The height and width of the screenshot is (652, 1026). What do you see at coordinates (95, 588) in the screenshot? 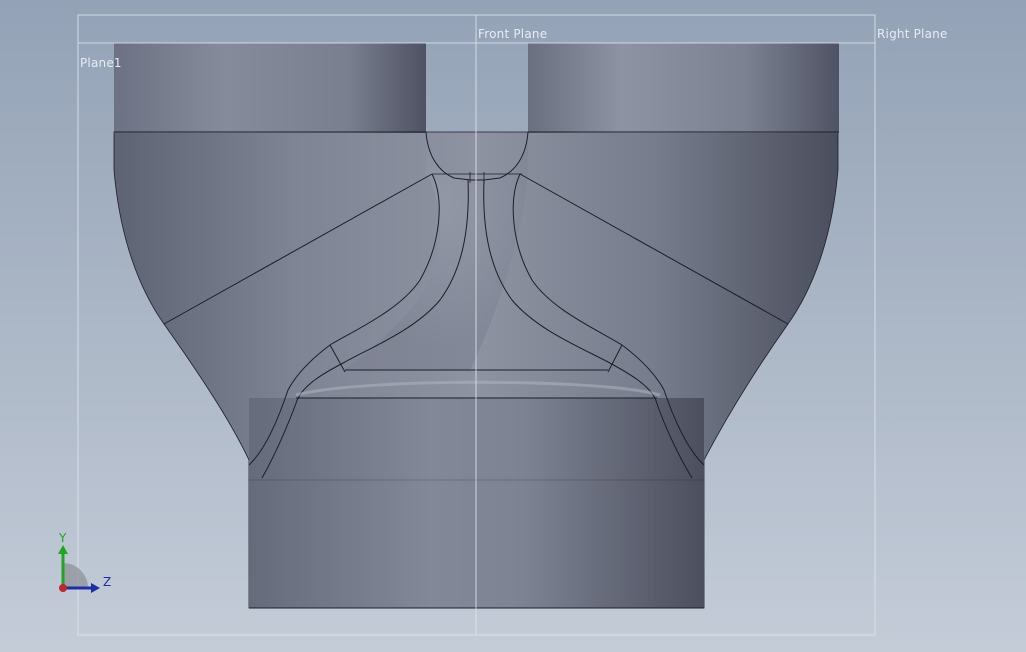
I see `z-axis-arrowhead` at bounding box center [95, 588].